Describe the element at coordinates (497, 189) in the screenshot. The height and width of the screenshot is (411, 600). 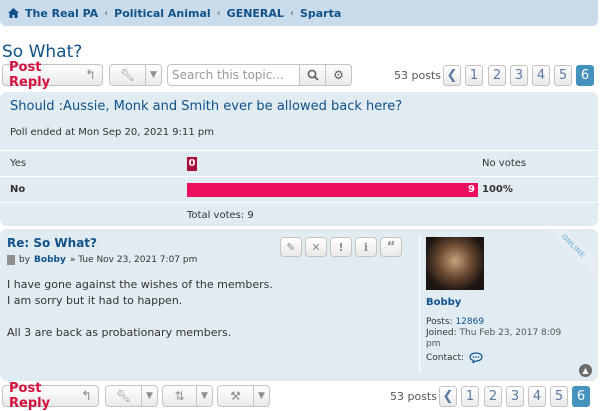
I see `poll-result-no: 100%` at that location.